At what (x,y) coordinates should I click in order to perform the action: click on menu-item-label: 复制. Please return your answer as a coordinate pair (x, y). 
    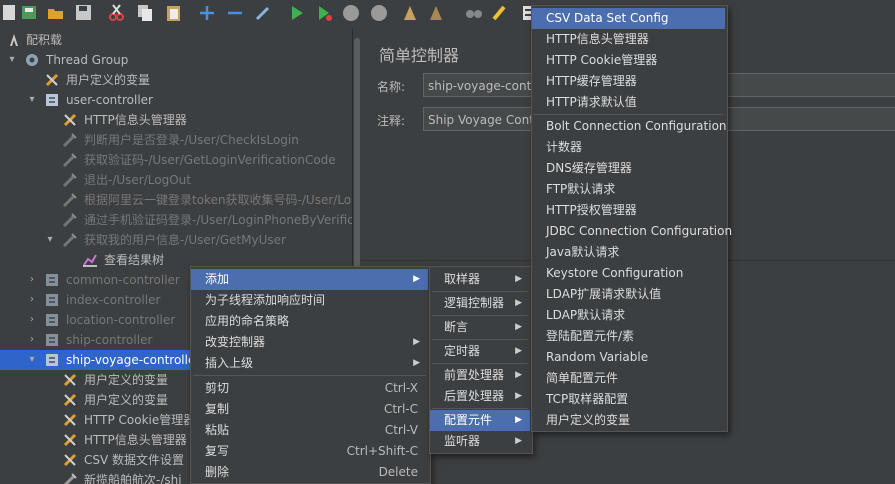
    Looking at the image, I should click on (217, 409).